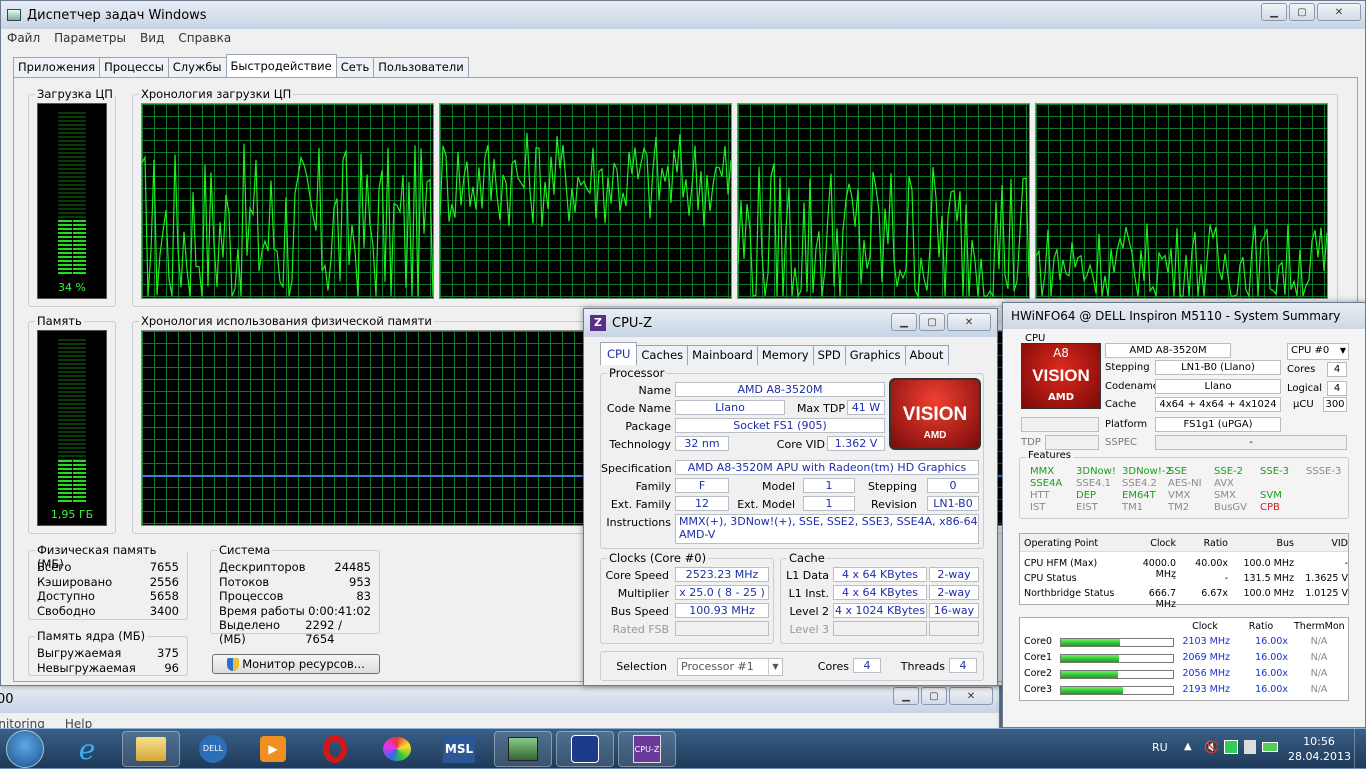 The height and width of the screenshot is (769, 1366). Describe the element at coordinates (785, 355) in the screenshot. I see `tab-memory: Memory` at that location.